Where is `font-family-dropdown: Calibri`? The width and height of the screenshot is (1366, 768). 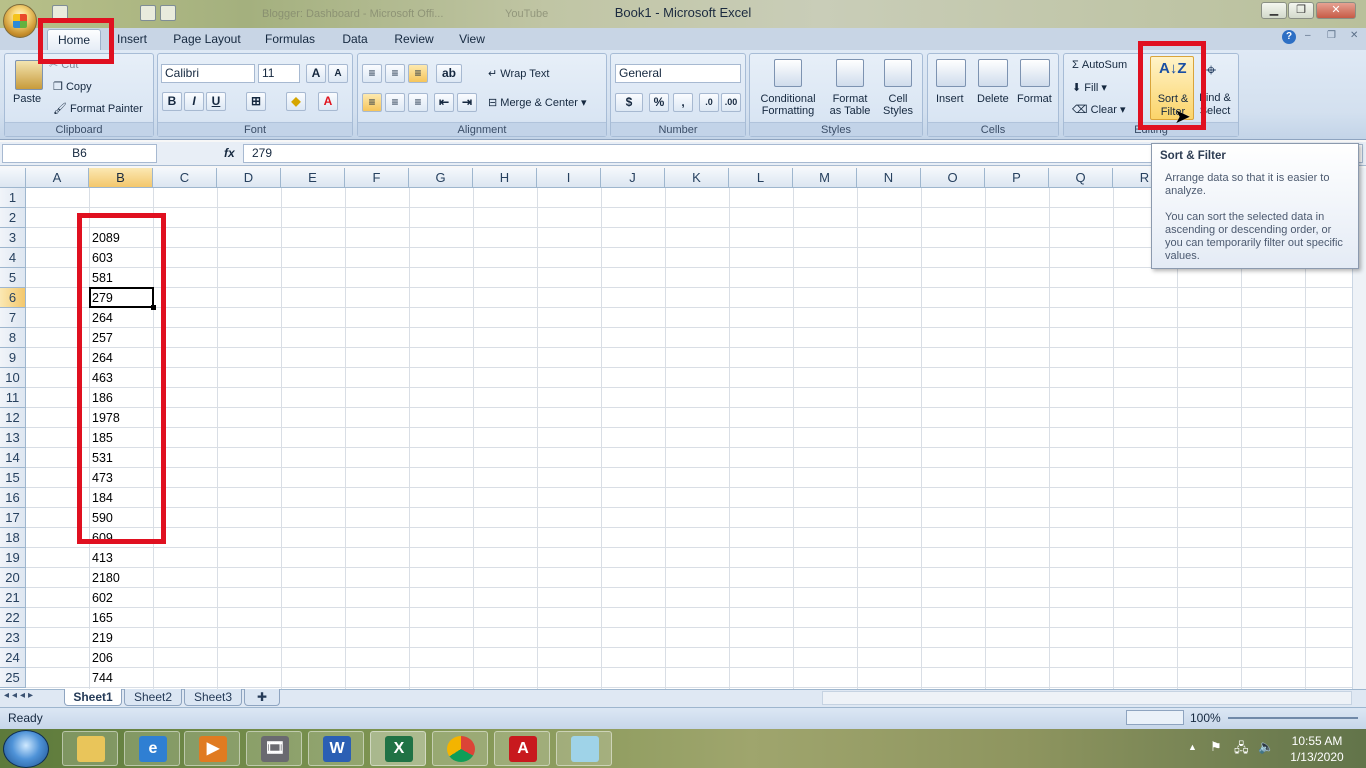
font-family-dropdown: Calibri is located at coordinates (208, 73).